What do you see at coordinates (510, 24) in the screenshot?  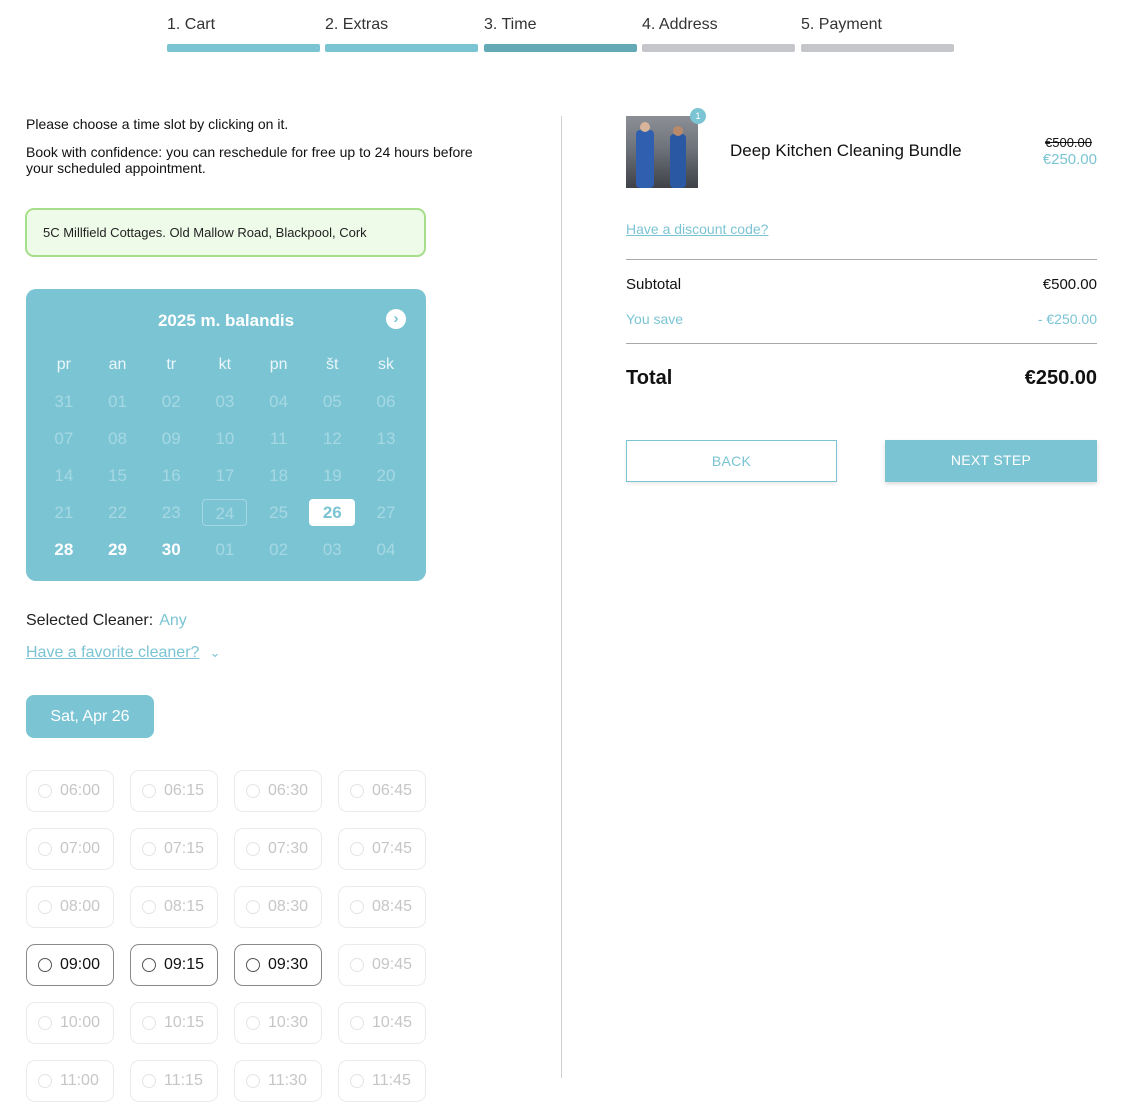 I see `step-label: 3. Time` at bounding box center [510, 24].